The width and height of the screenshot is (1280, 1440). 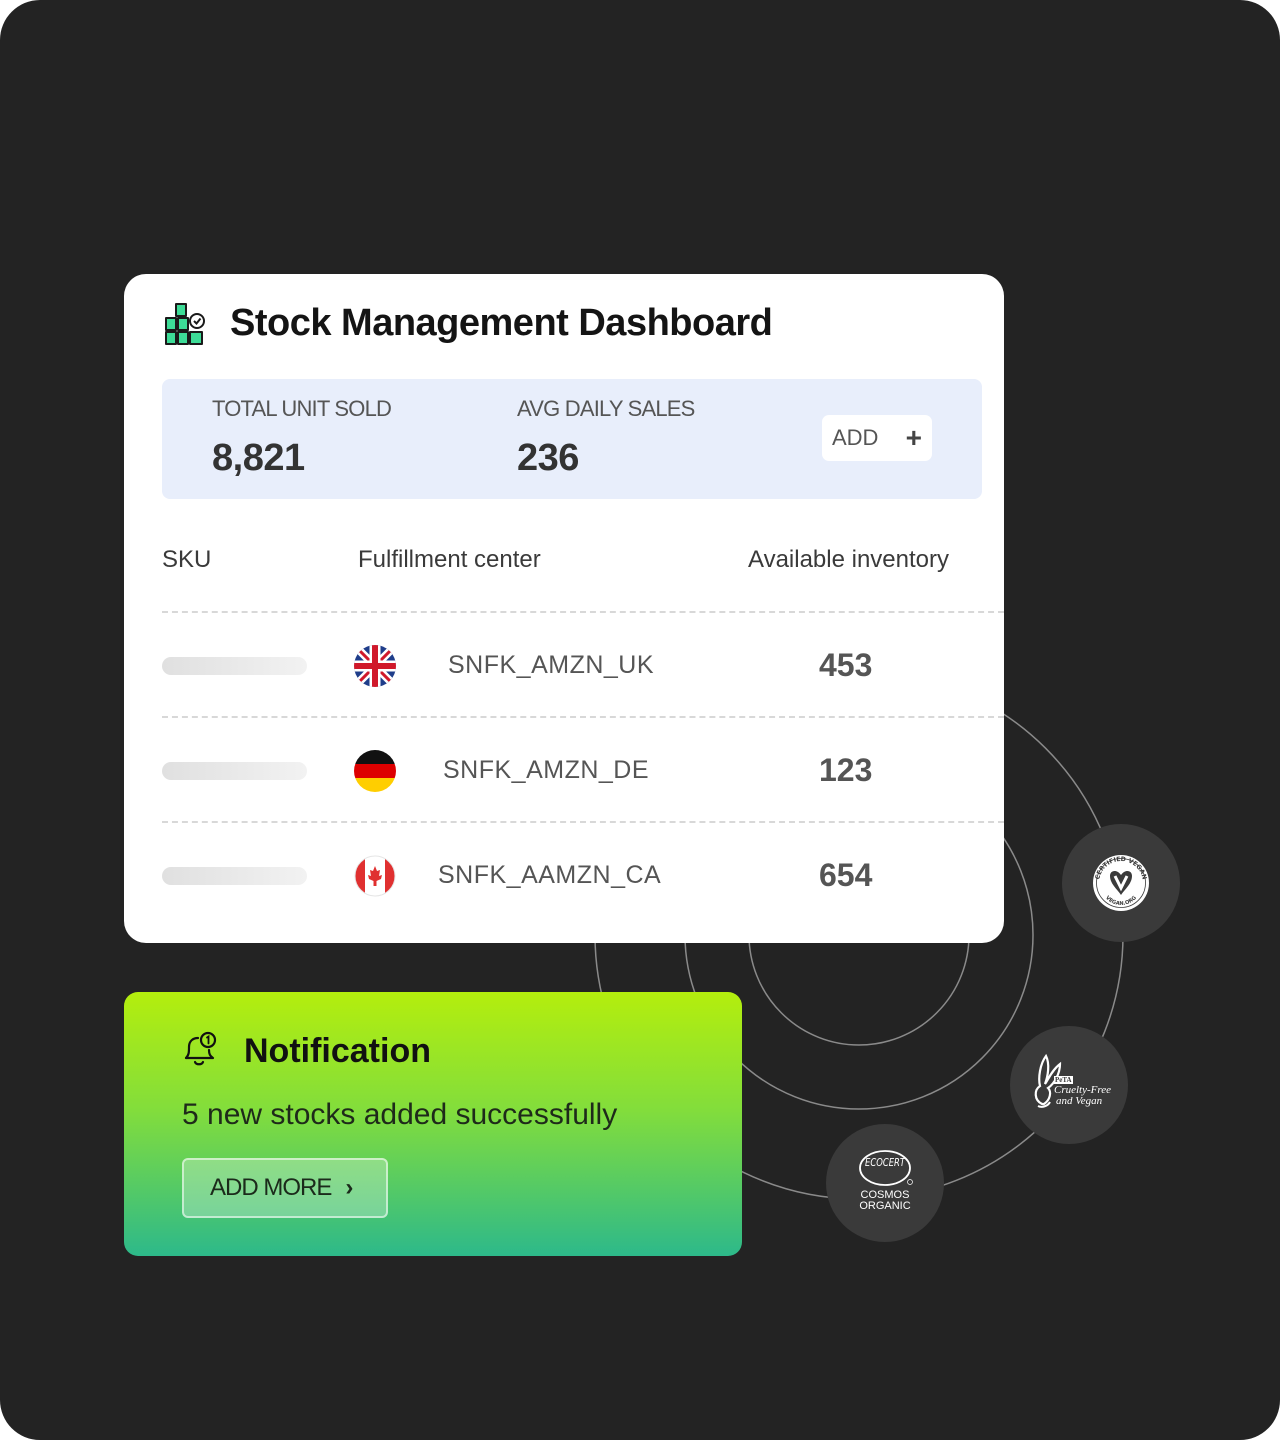 What do you see at coordinates (400, 1114) in the screenshot?
I see `notification-message: 5 new stocks added successfully` at bounding box center [400, 1114].